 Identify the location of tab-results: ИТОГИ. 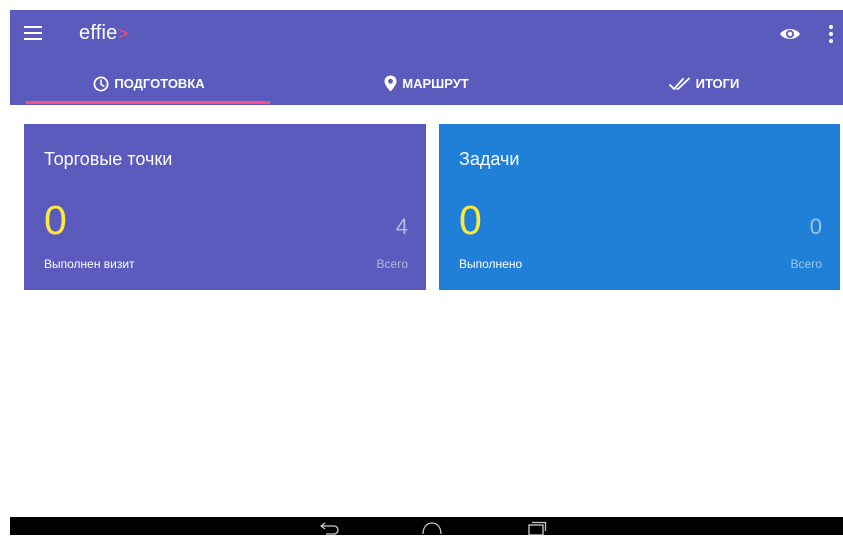
(704, 83).